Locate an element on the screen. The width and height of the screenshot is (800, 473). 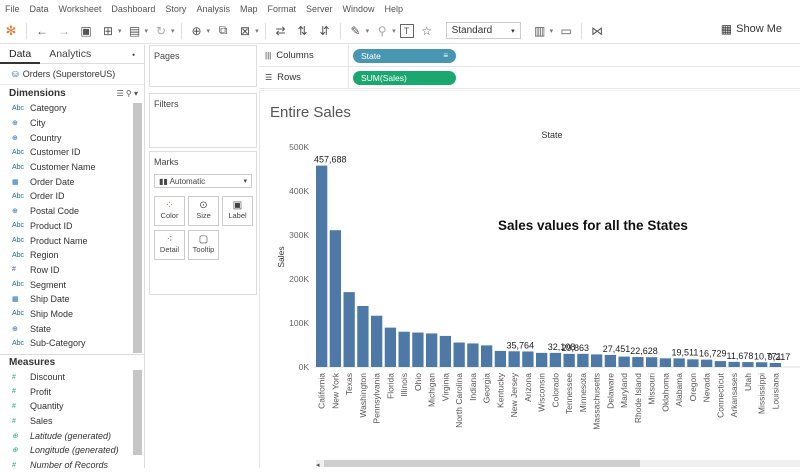
show-cards-icon: ▥ is located at coordinates (540, 31).